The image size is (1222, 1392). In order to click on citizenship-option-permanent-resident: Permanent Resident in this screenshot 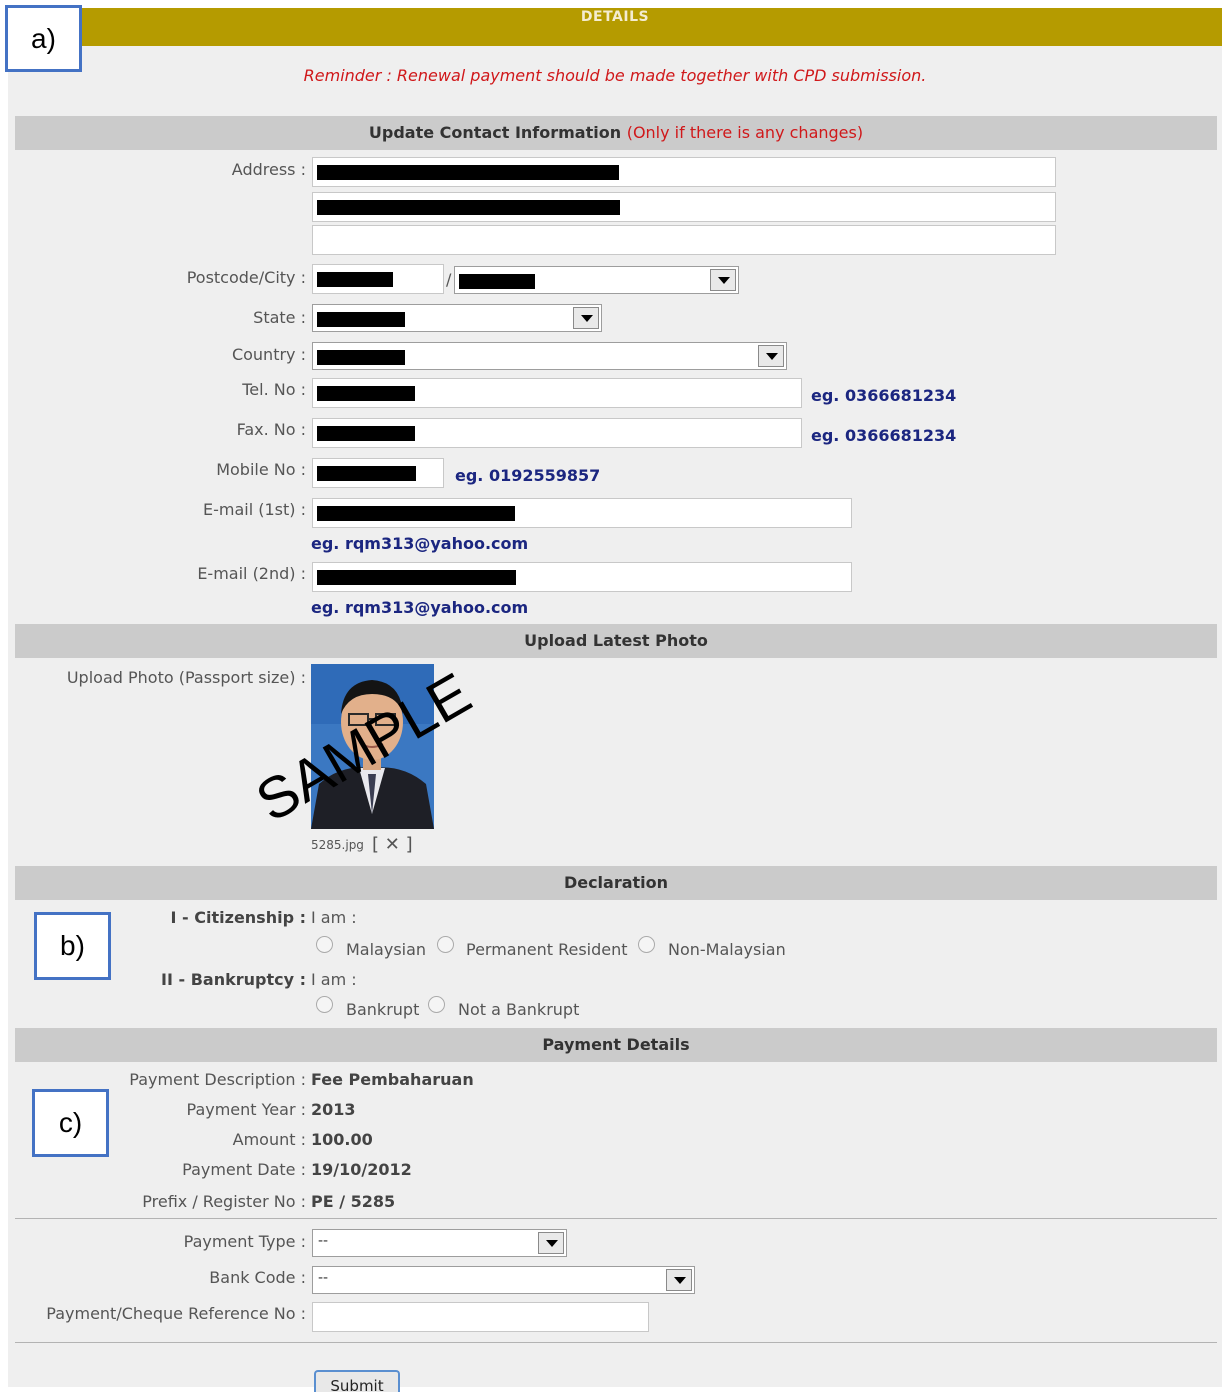, I will do `click(547, 949)`.